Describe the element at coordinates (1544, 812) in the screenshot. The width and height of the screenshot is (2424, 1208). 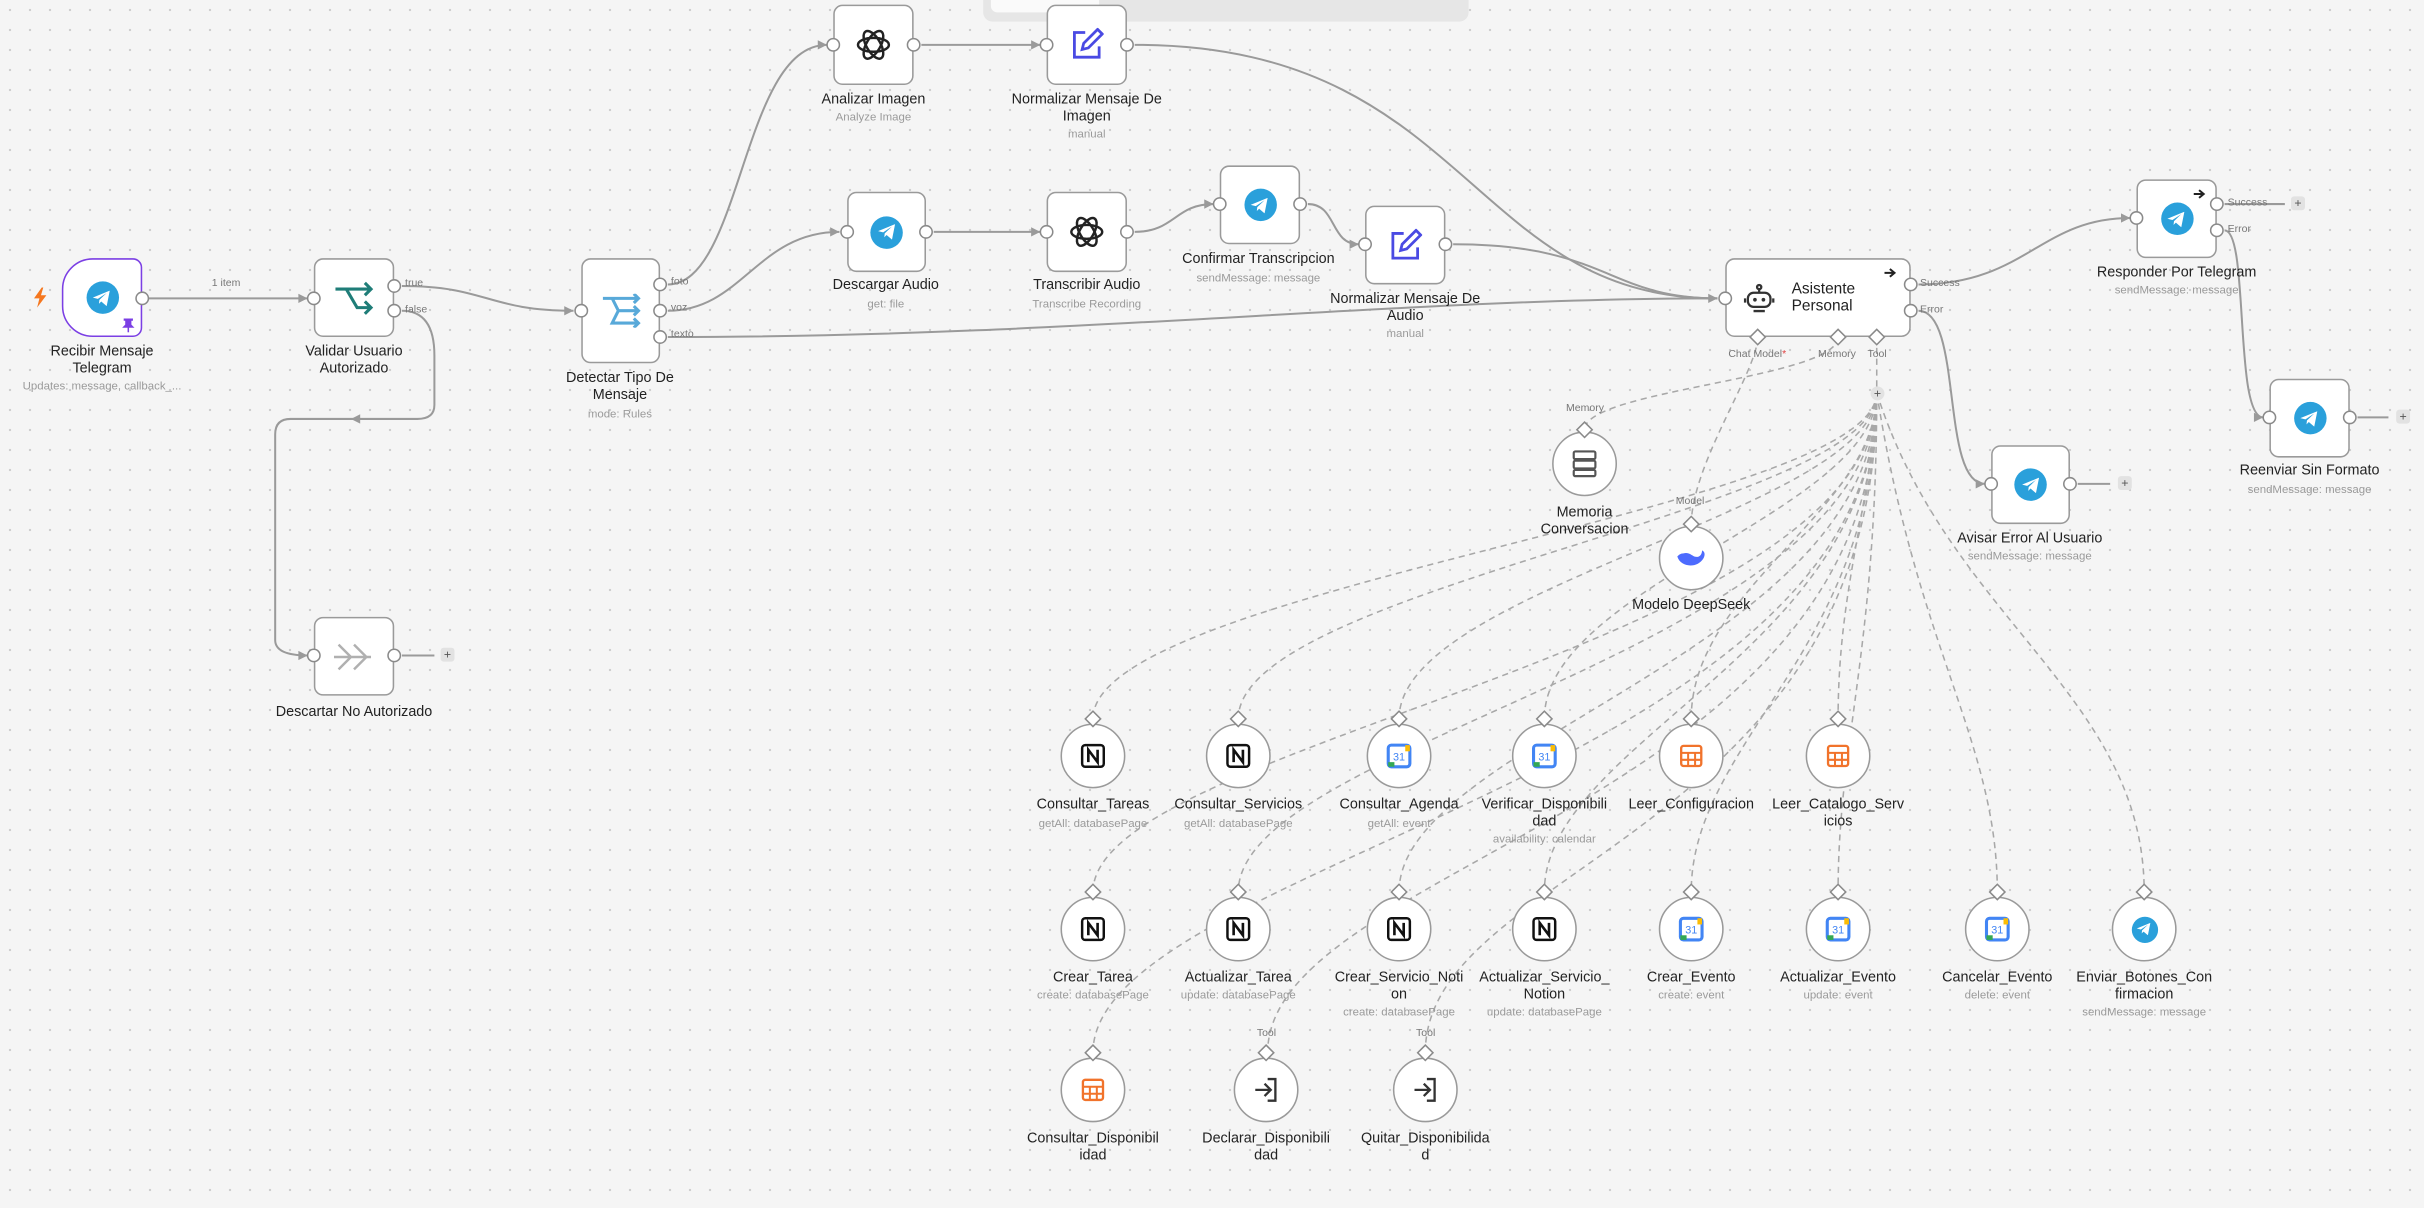
I see `node-title: Verificar_Disponibilidad` at that location.